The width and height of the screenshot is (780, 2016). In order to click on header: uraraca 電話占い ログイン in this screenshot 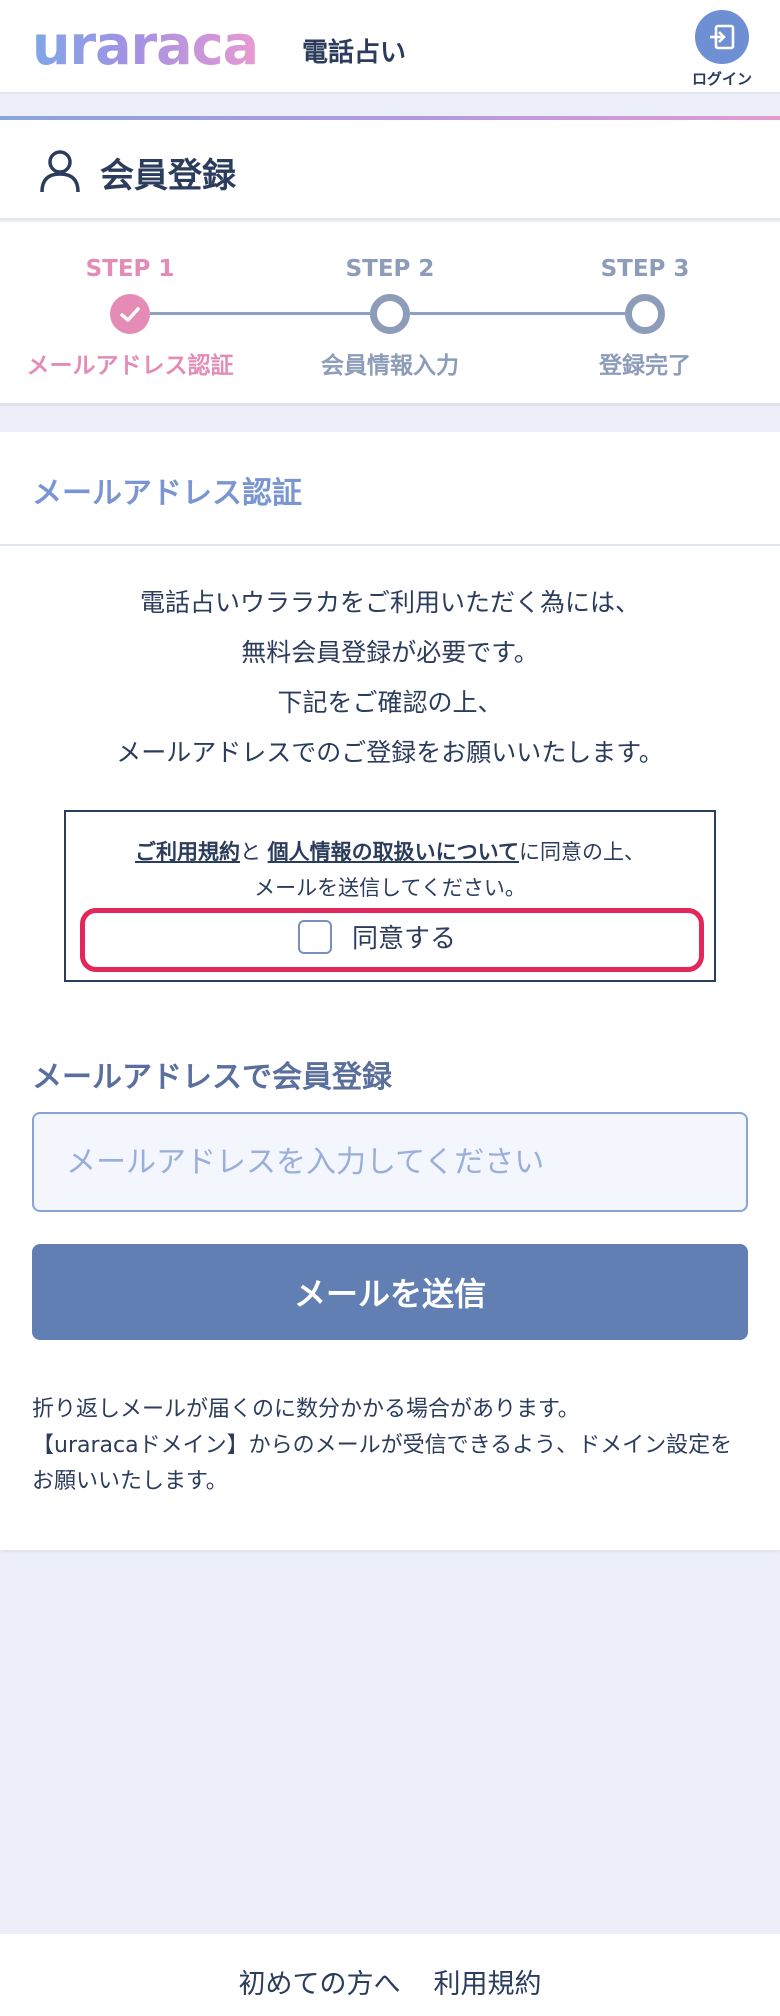, I will do `click(390, 47)`.